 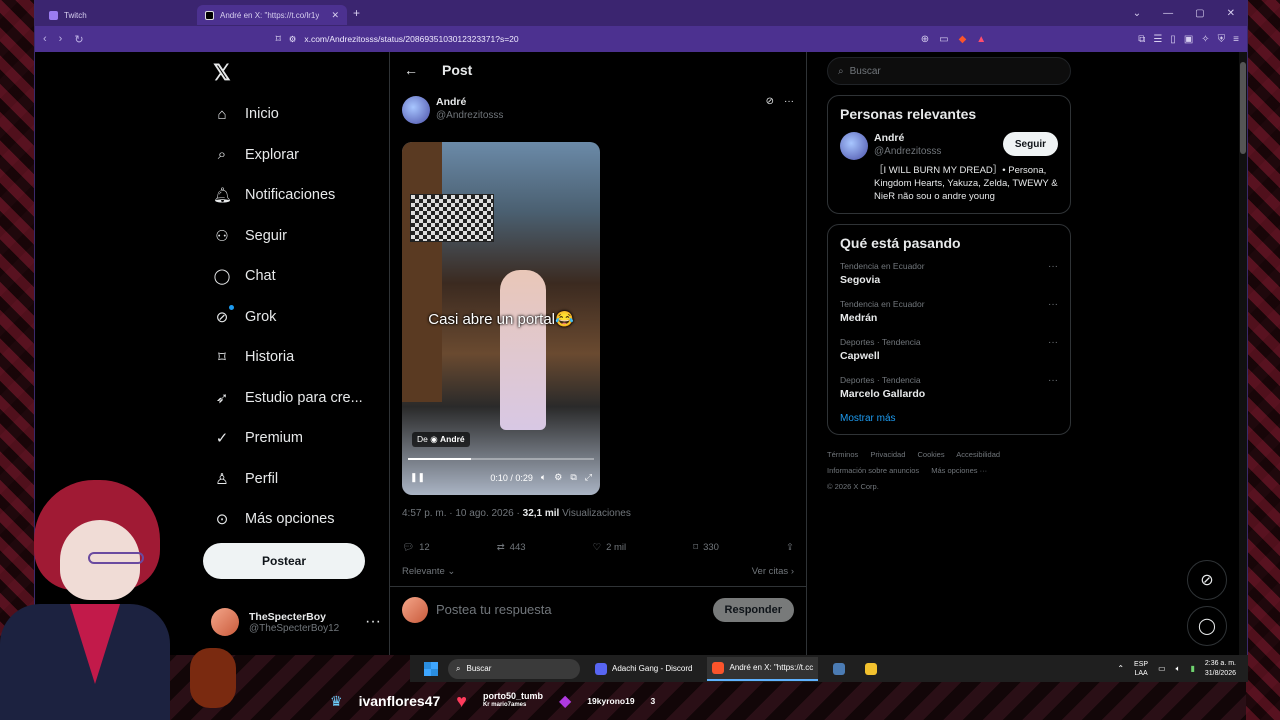 I want to click on settings-icon: ⚙, so click(x=558, y=477).